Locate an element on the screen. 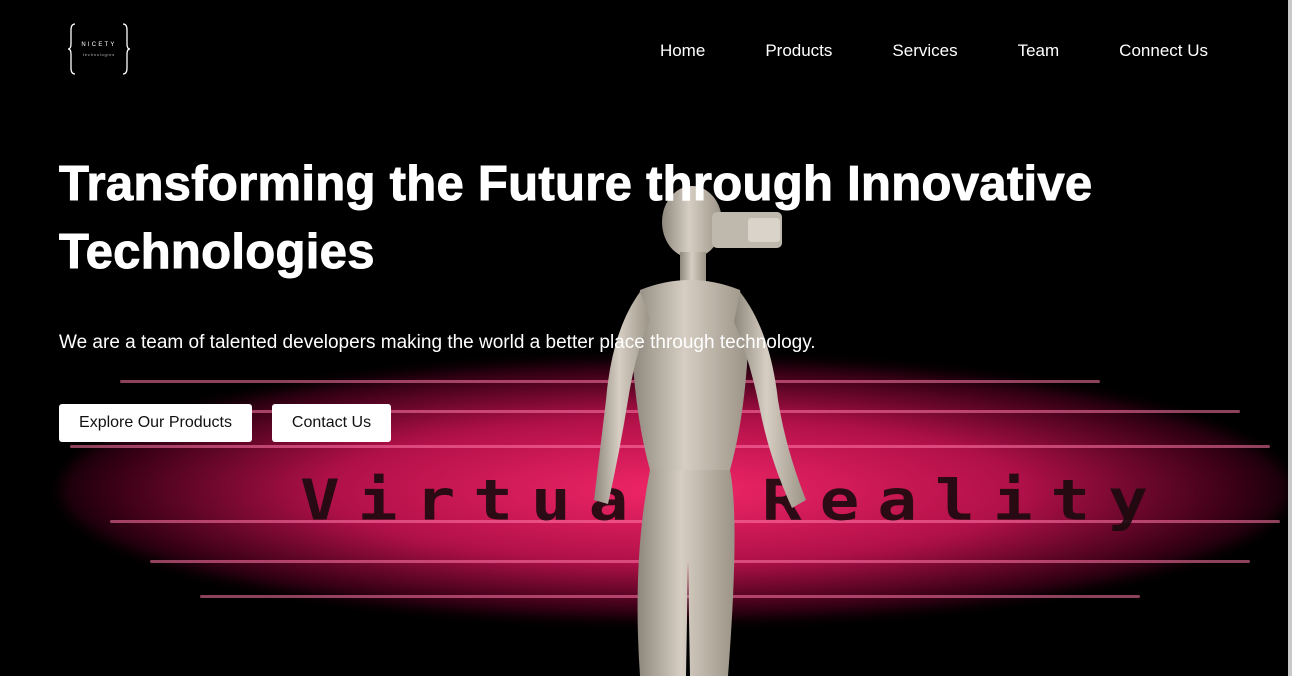 This screenshot has width=1292, height=676. contact-us-button: Contact Us is located at coordinates (331, 423).